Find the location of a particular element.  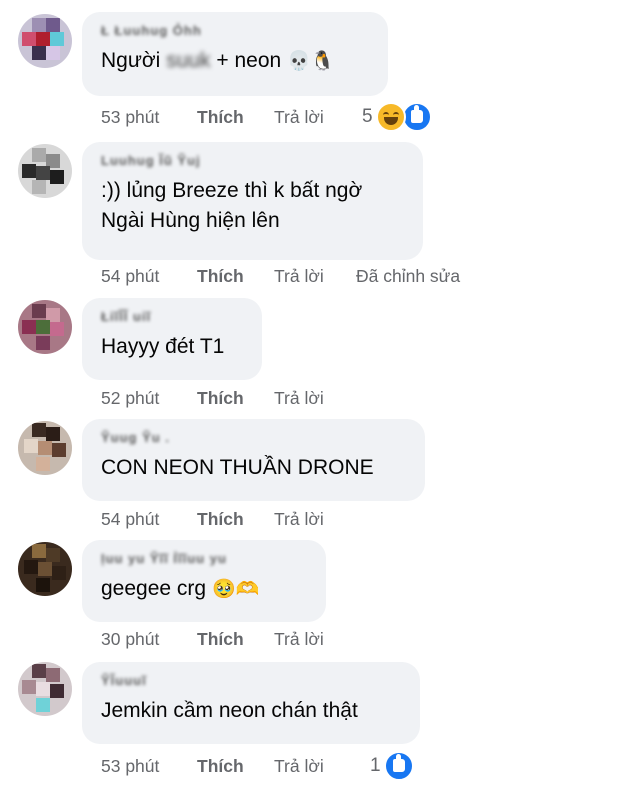

comment-bubble: ŁiĩĨĨ uiĩ Hayyy đét T1 is located at coordinates (172, 339).